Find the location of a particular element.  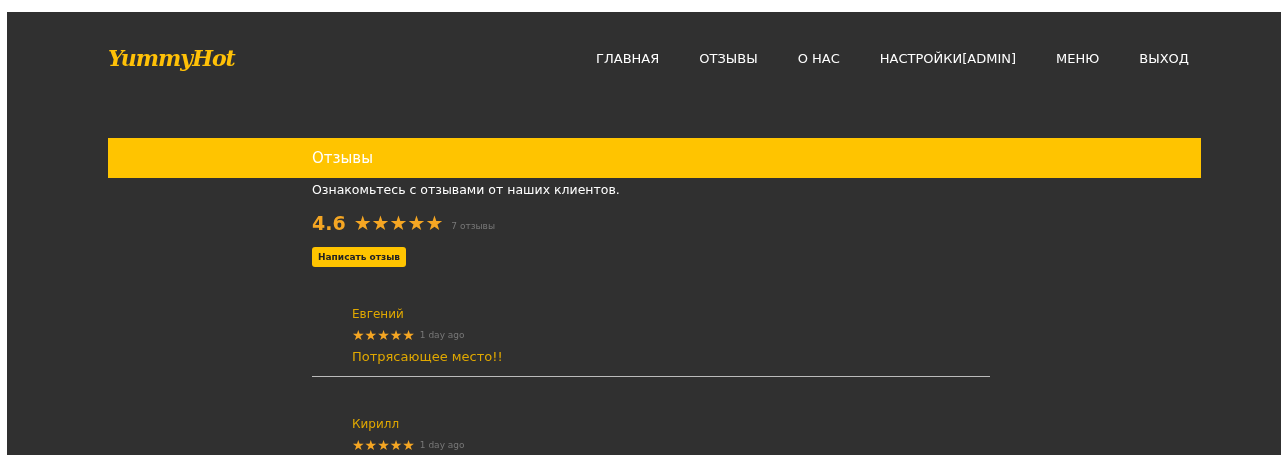

average-rating: 4.6 is located at coordinates (329, 223).